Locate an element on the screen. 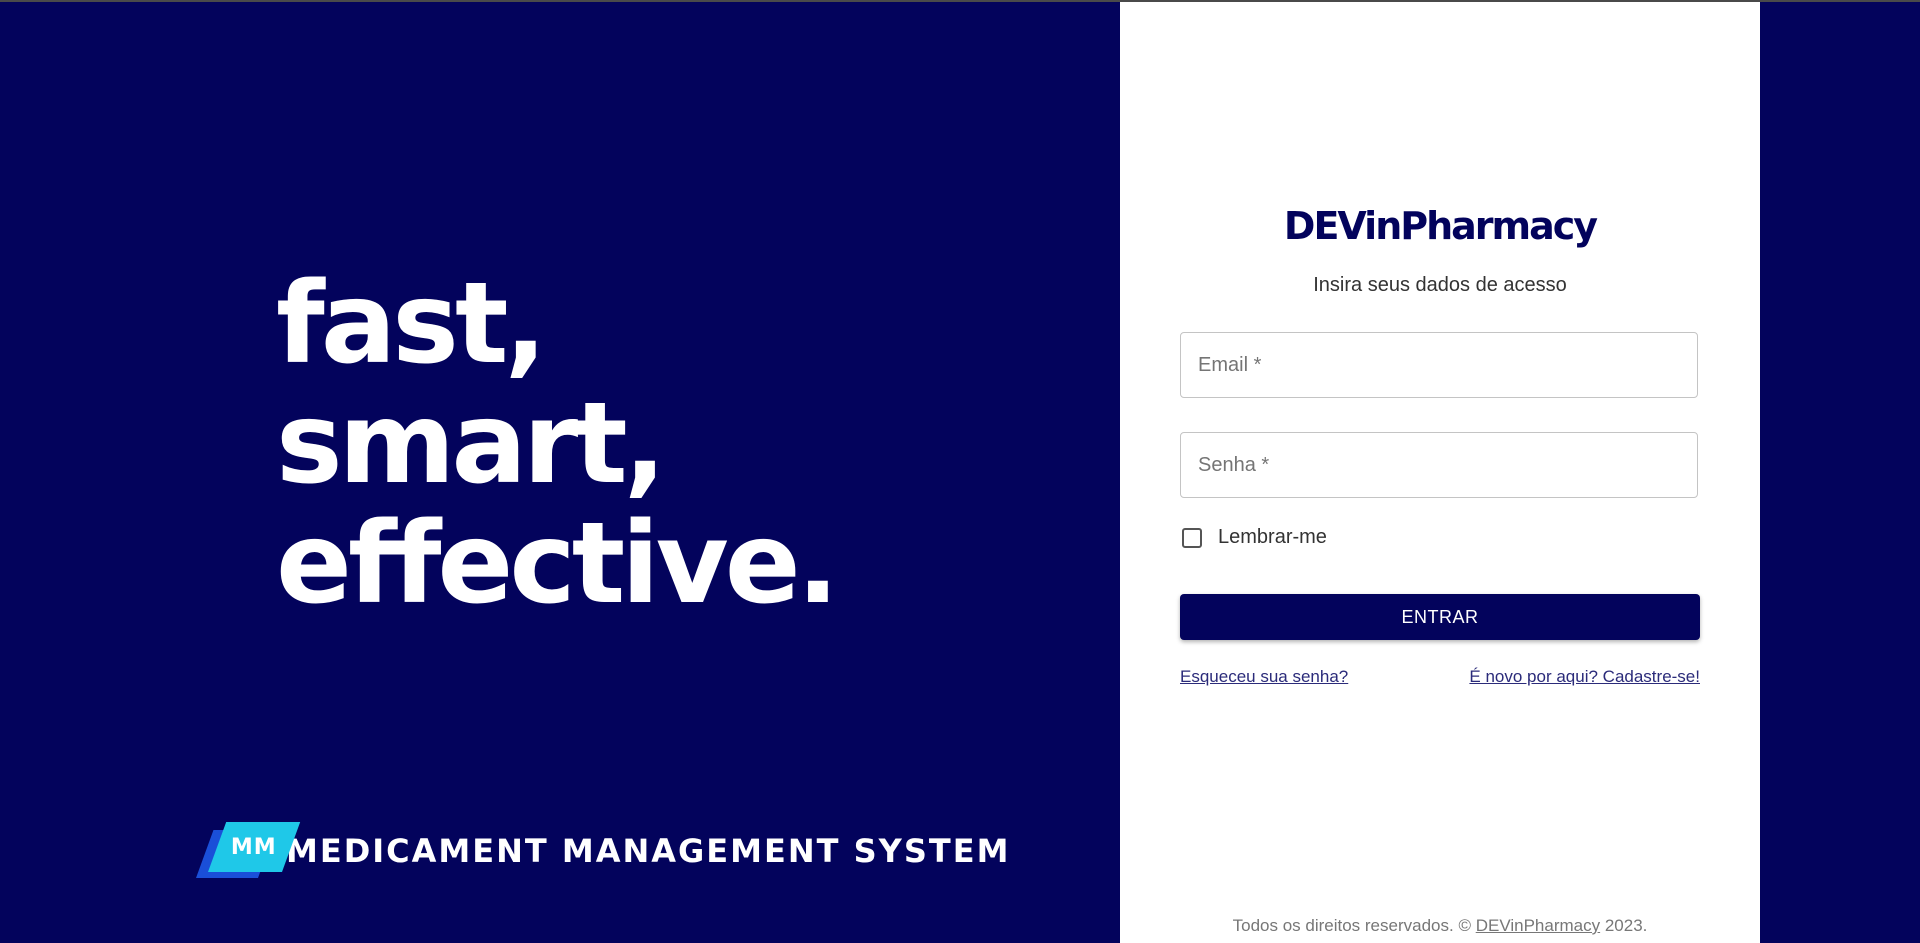 The width and height of the screenshot is (1920, 943). mm-logo-icon: MM is located at coordinates (248, 851).